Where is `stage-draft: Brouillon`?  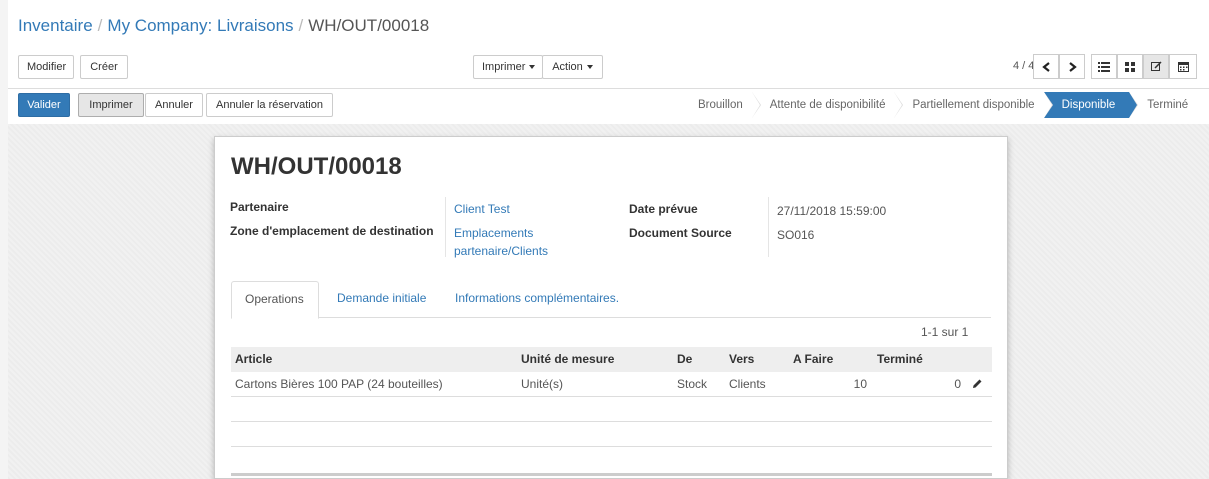 stage-draft: Brouillon is located at coordinates (720, 105).